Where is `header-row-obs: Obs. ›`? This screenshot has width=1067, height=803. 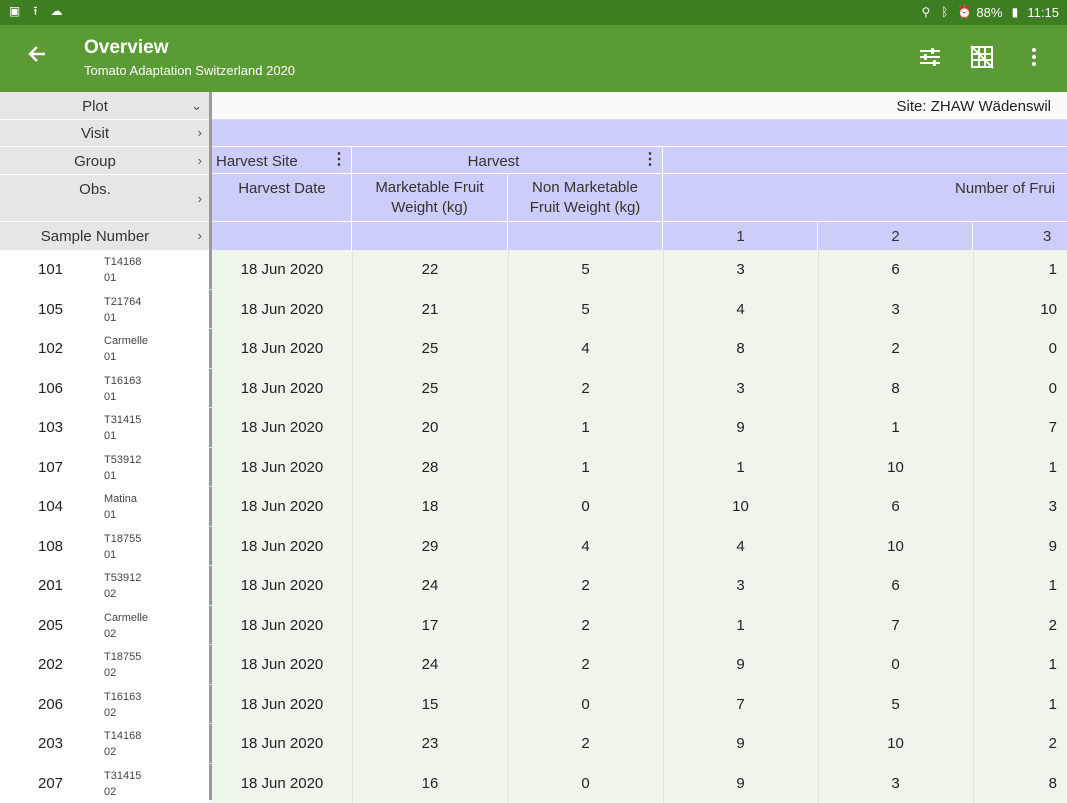 header-row-obs: Obs. › is located at coordinates (105, 198).